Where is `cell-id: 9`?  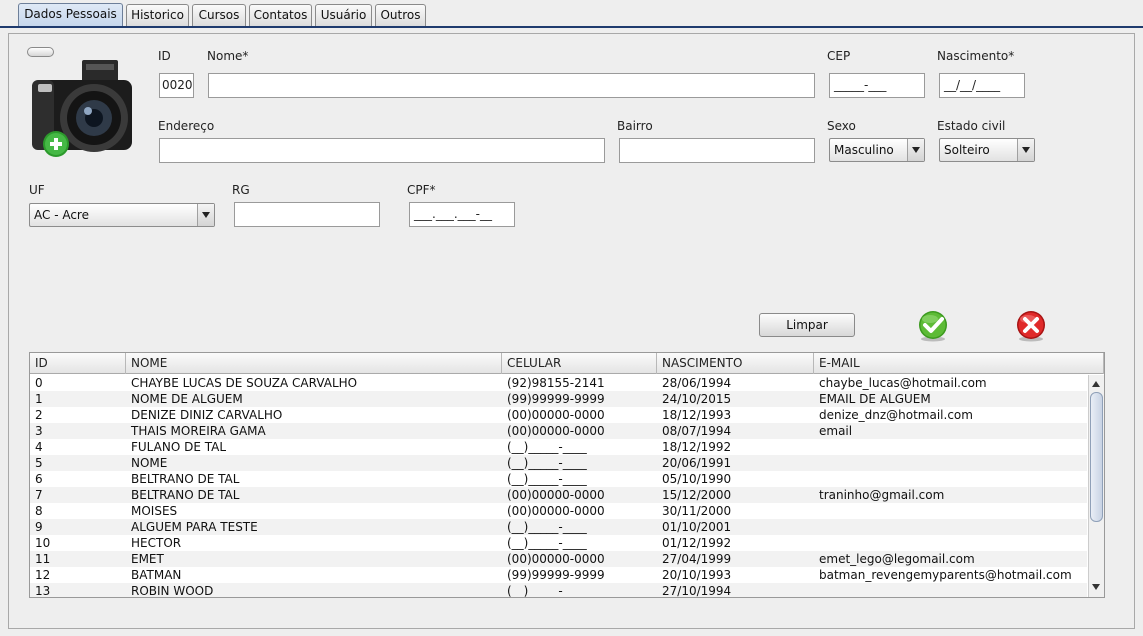 cell-id: 9 is located at coordinates (39, 527).